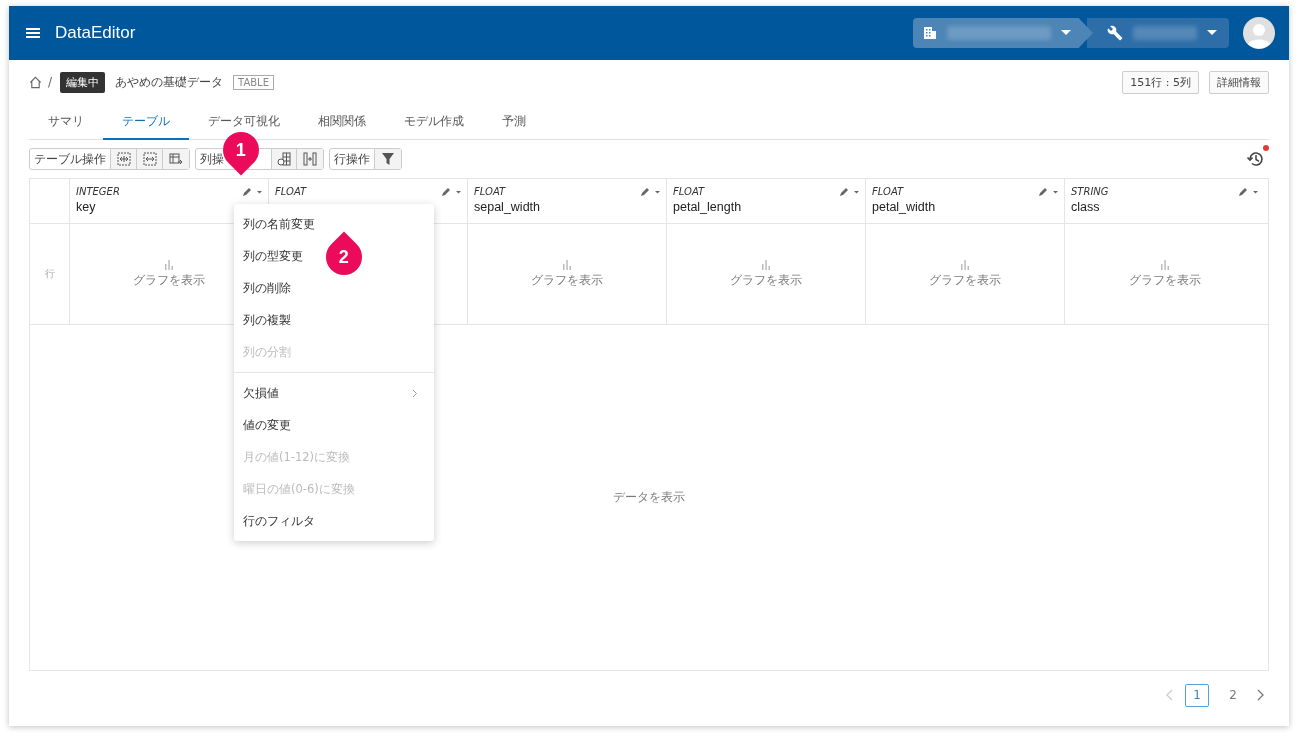 The height and width of the screenshot is (738, 1298). What do you see at coordinates (124, 159) in the screenshot?
I see `expand-icon` at bounding box center [124, 159].